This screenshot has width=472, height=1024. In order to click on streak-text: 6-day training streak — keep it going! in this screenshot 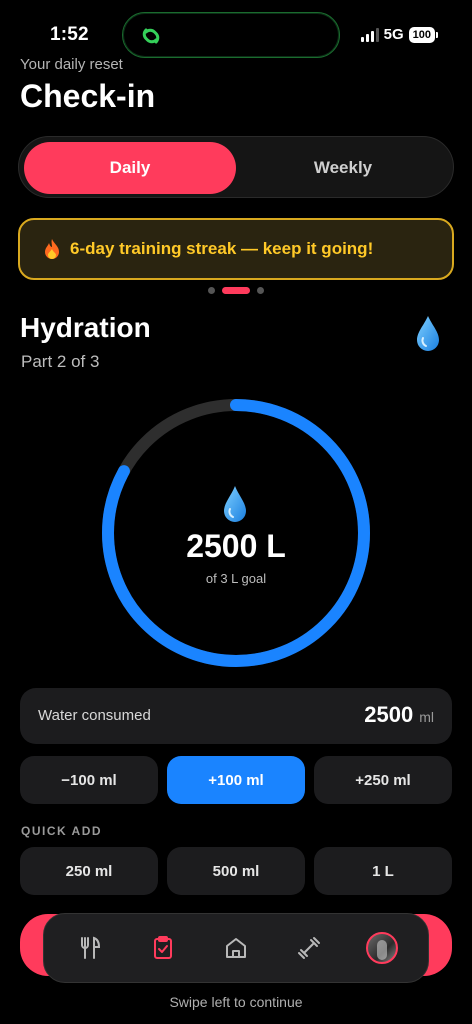, I will do `click(222, 248)`.